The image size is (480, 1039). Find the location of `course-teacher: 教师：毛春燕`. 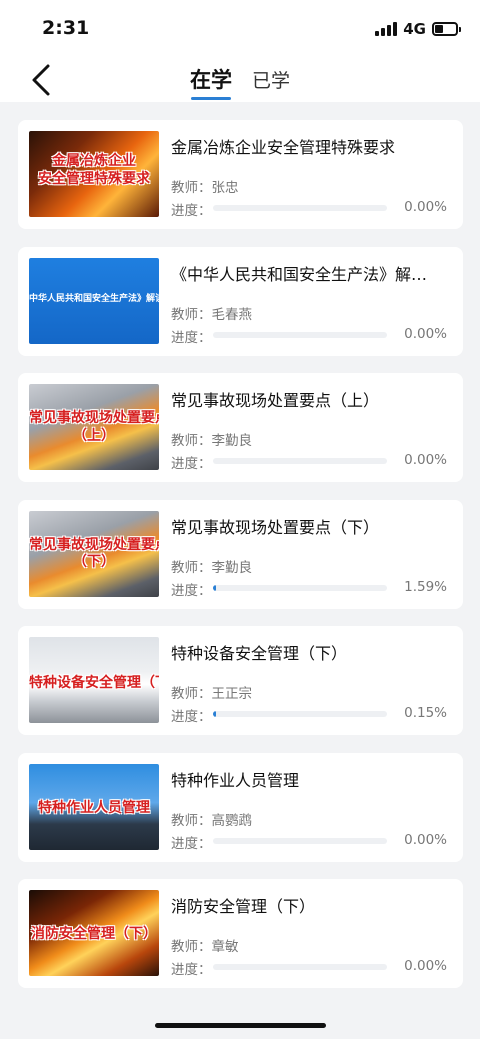

course-teacher: 教师：毛春燕 is located at coordinates (211, 314).